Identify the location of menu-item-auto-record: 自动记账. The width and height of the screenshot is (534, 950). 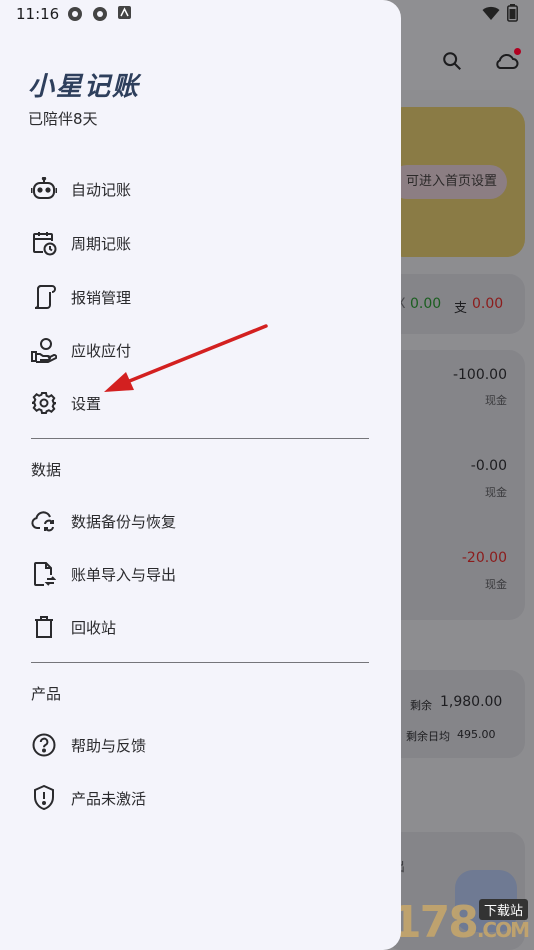
(200, 189).